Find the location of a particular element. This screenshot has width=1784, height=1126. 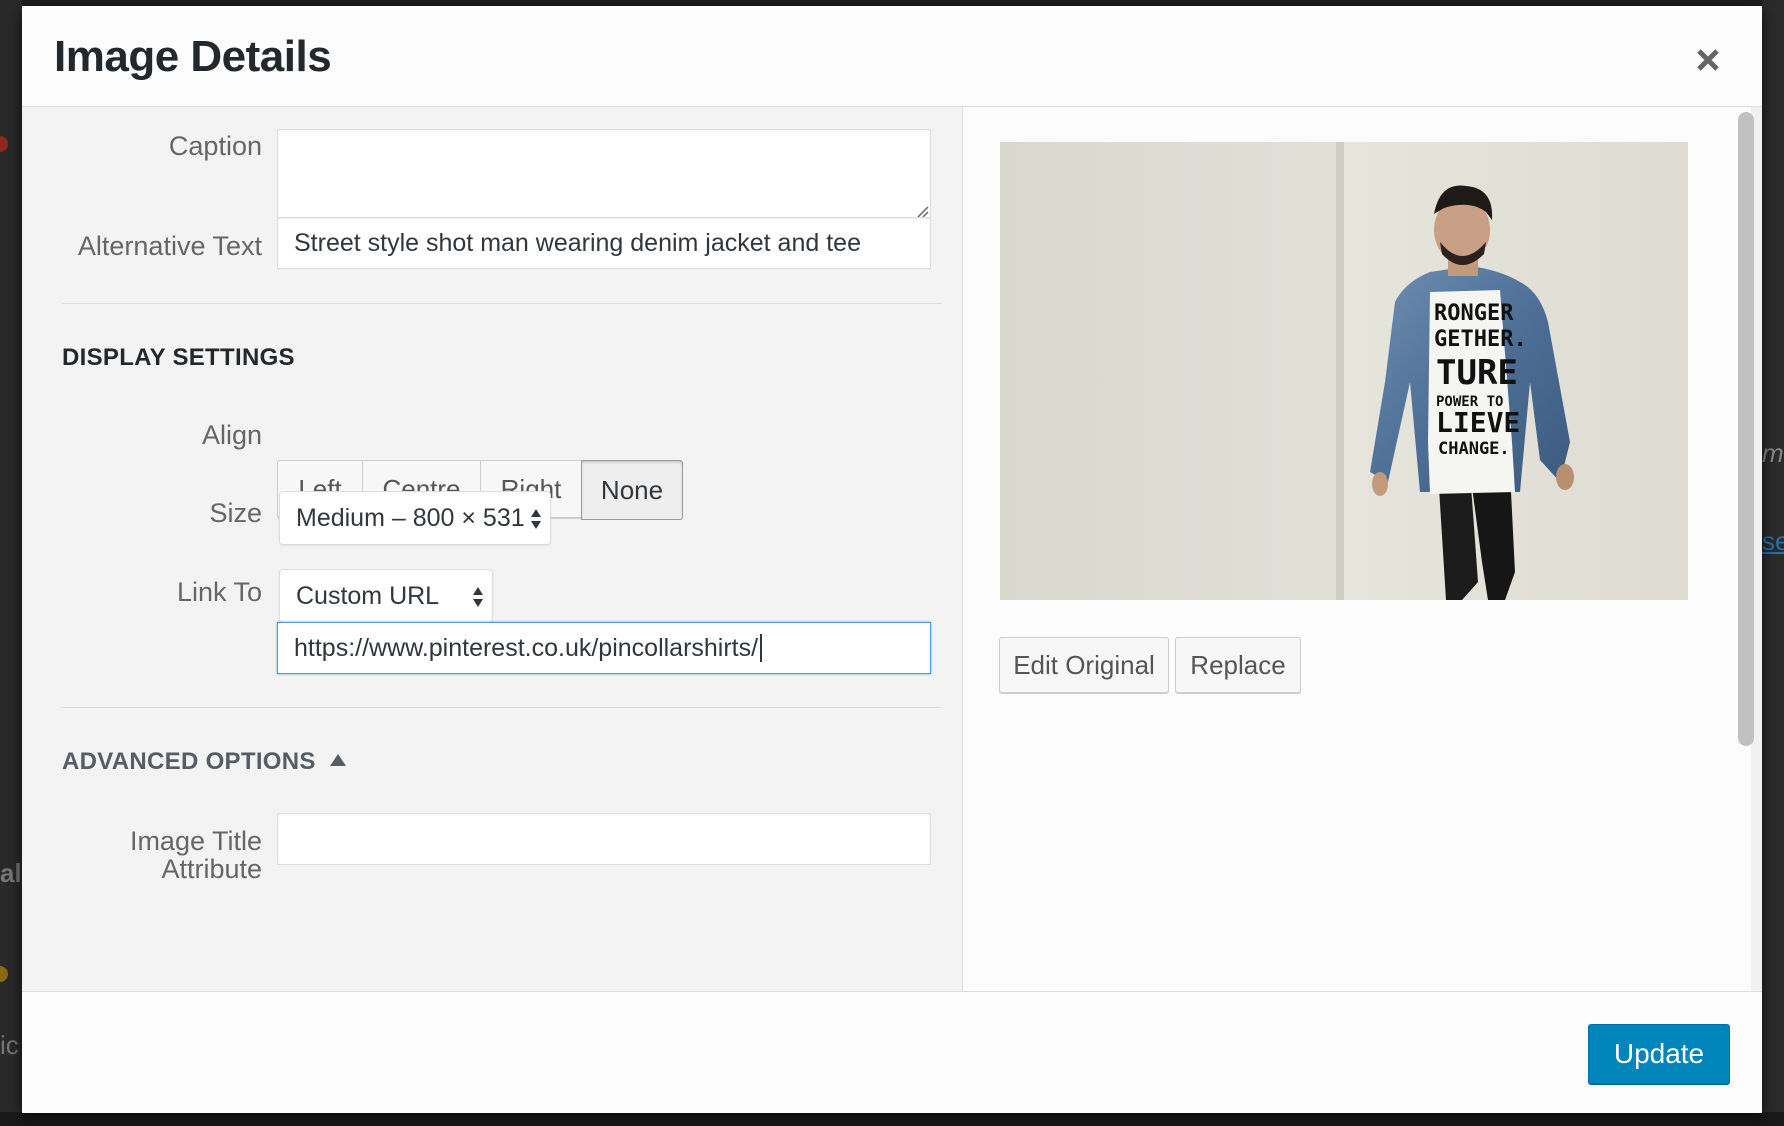

background-text: ma is located at coordinates (1773, 453).